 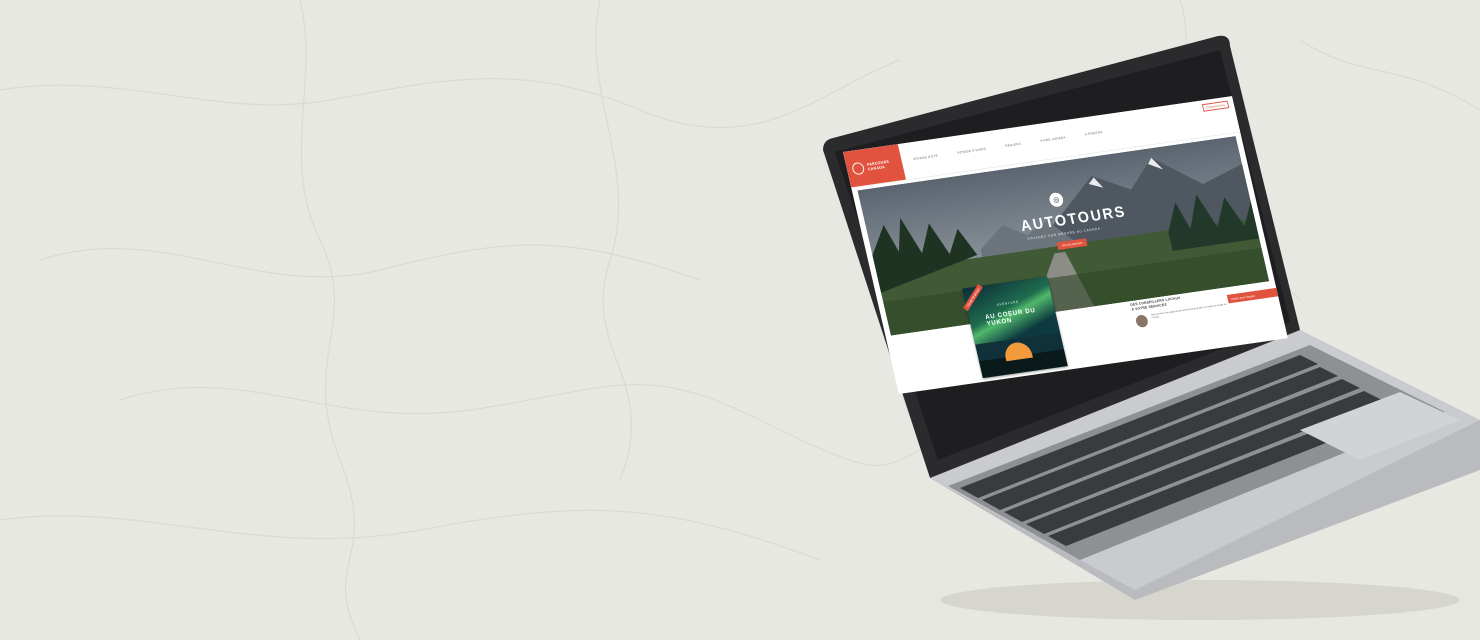 What do you see at coordinates (1013, 145) in the screenshot?
I see `nav-item-regions: RÉGIONS` at bounding box center [1013, 145].